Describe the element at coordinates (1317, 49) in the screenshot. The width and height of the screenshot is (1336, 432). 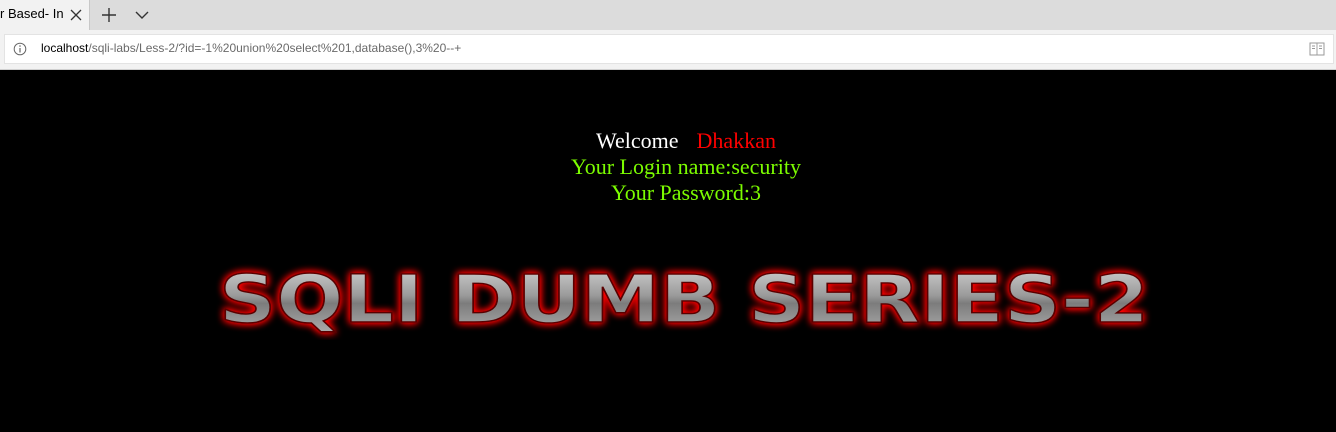
I see `reading-view-icon` at that location.